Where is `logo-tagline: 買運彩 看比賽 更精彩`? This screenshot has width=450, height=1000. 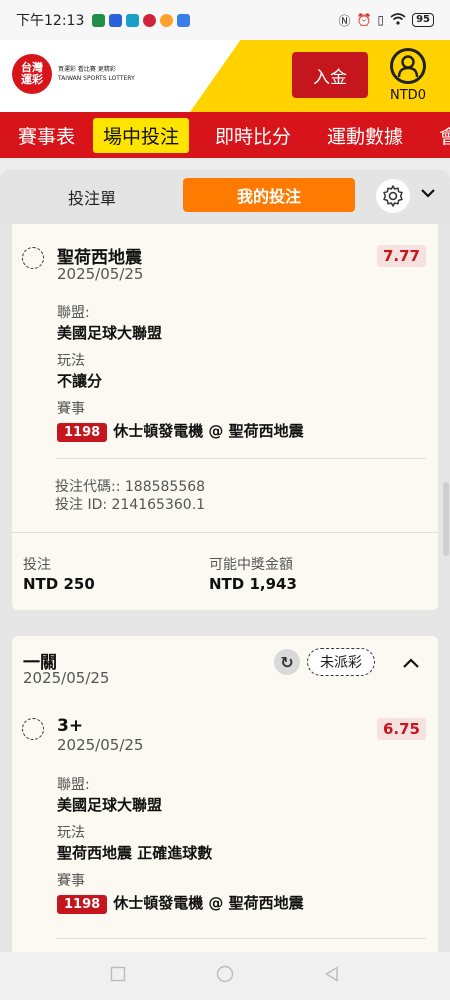 logo-tagline: 買運彩 看比賽 更精彩 is located at coordinates (87, 69).